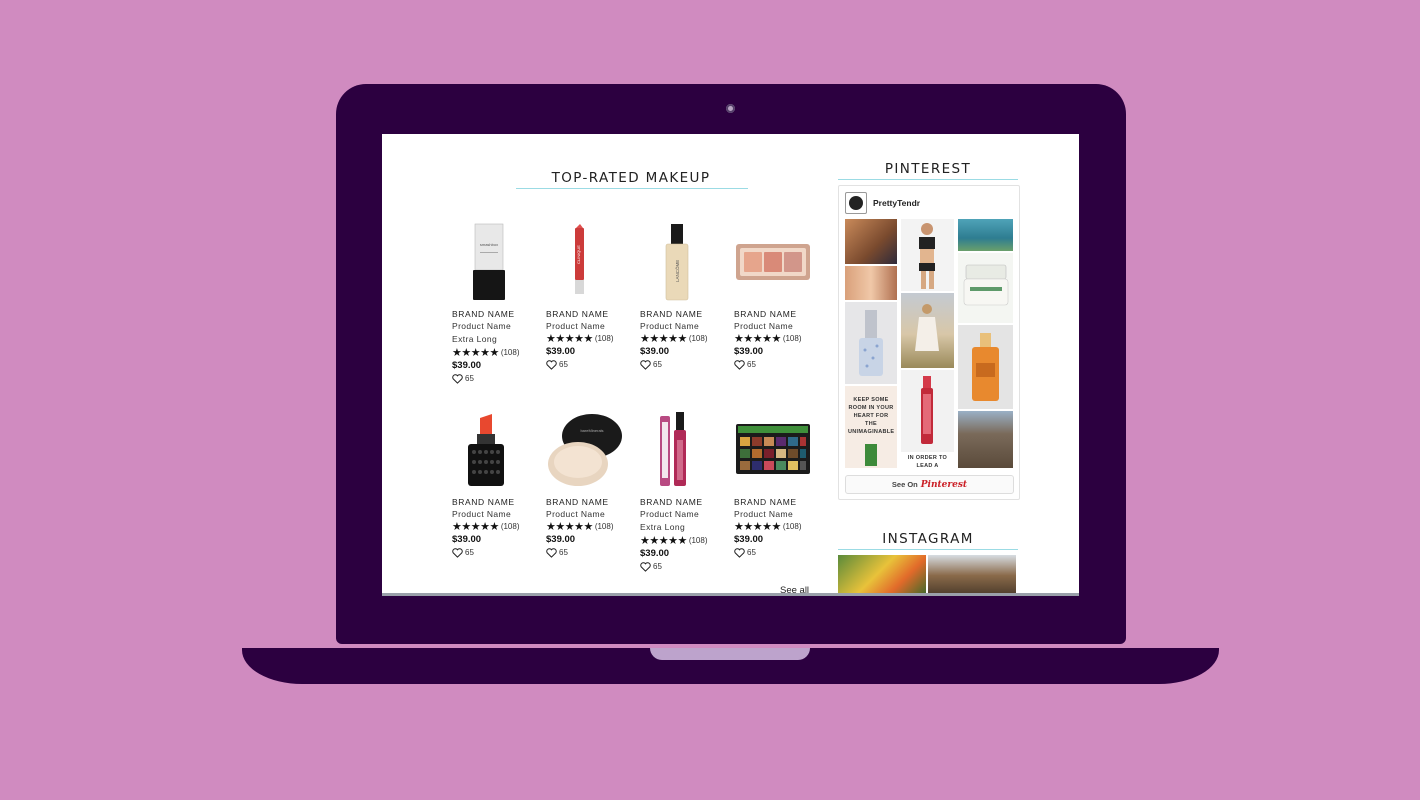  Describe the element at coordinates (591, 263) in the screenshot. I see `lip-crayon-icon: CLINIQUE` at that location.